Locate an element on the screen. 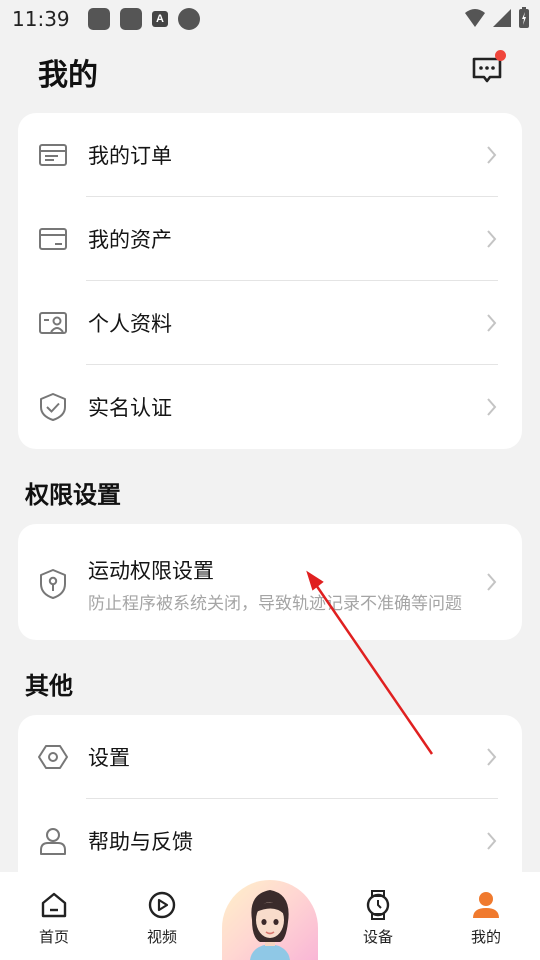  unread-badge is located at coordinates (500, 55).